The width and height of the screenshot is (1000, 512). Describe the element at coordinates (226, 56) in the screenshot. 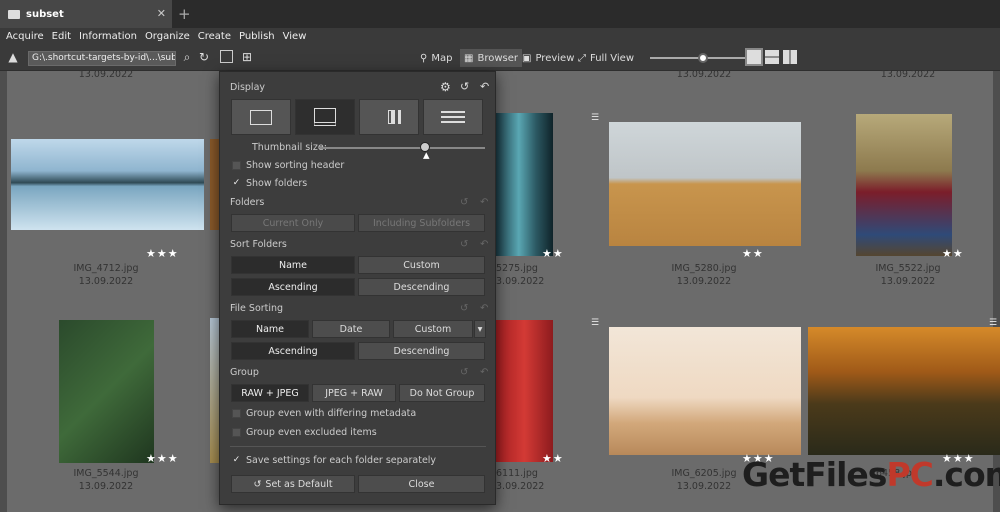

I see `display-options-icon` at that location.